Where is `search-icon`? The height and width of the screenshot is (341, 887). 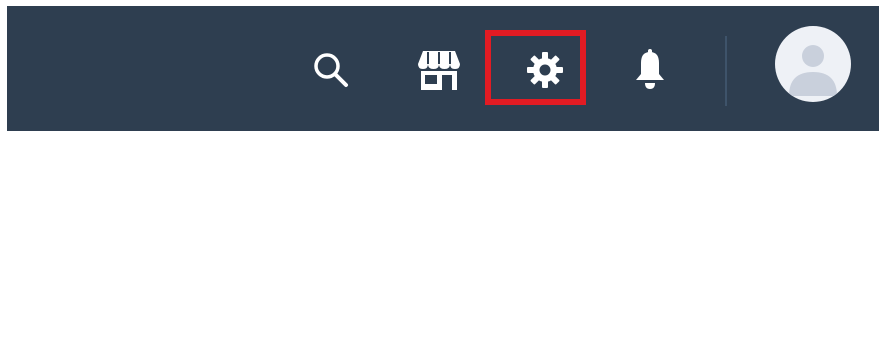 search-icon is located at coordinates (331, 70).